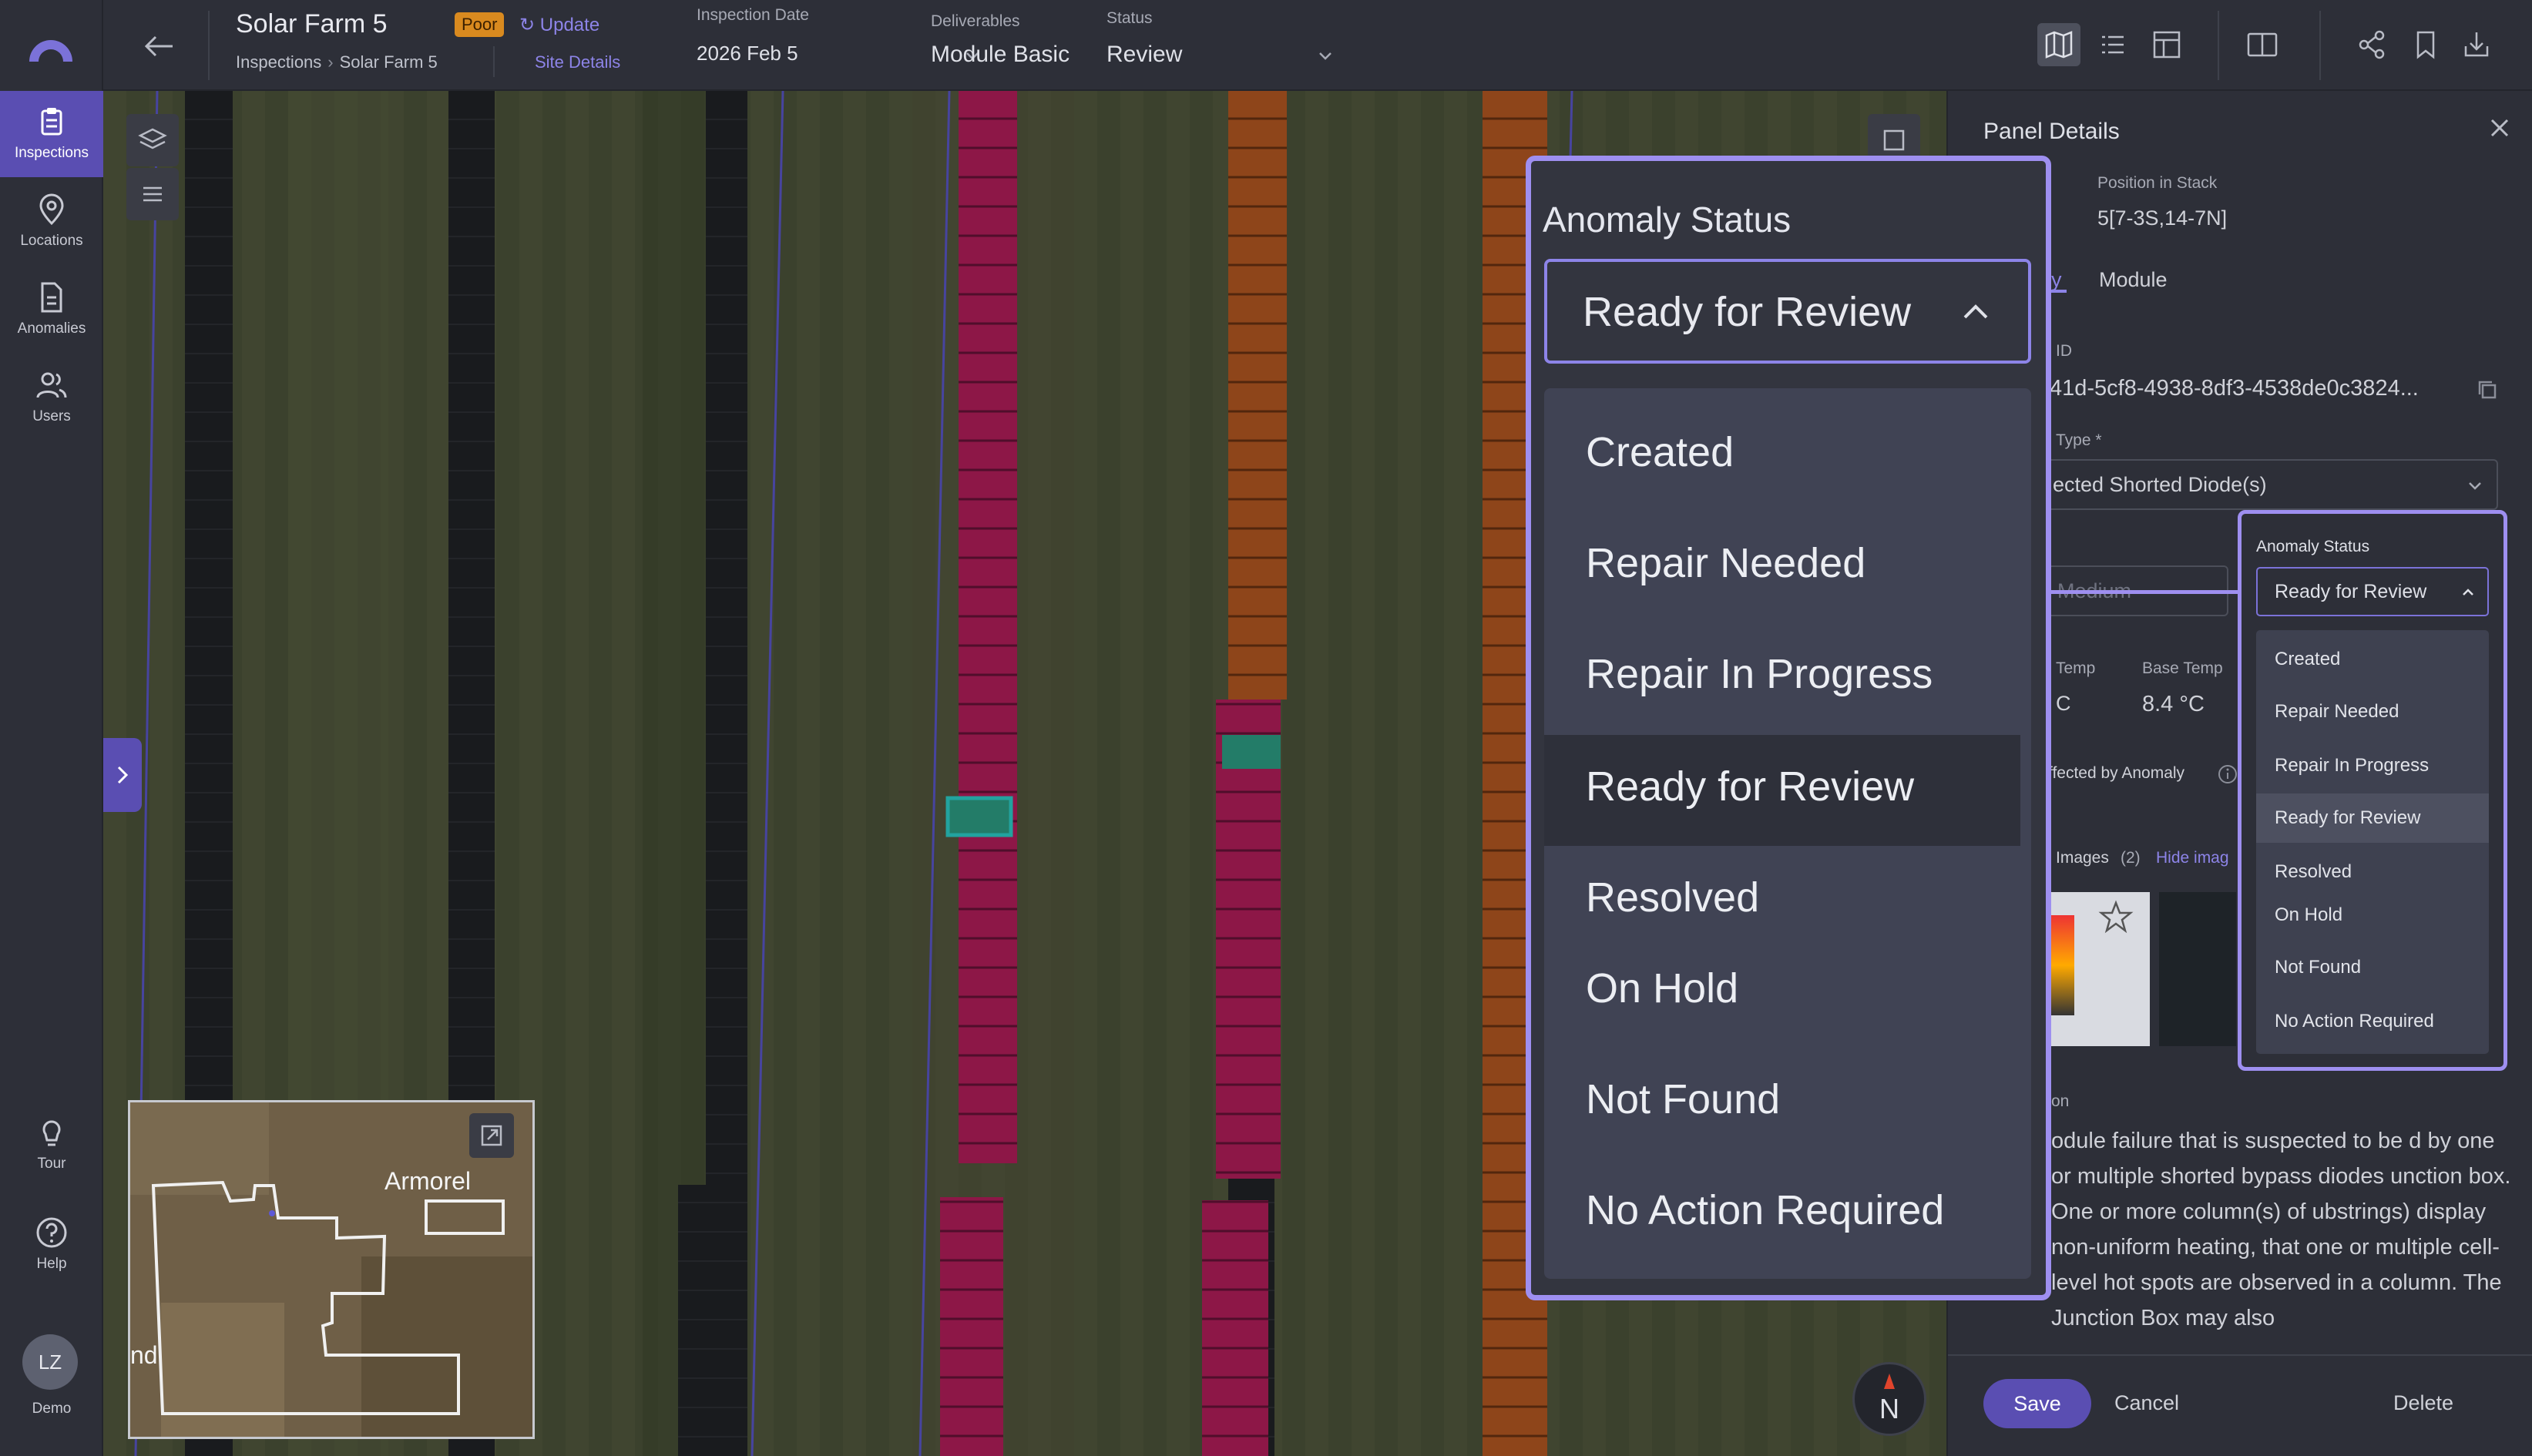  I want to click on nav-item-tour: Tour, so click(51, 1145).